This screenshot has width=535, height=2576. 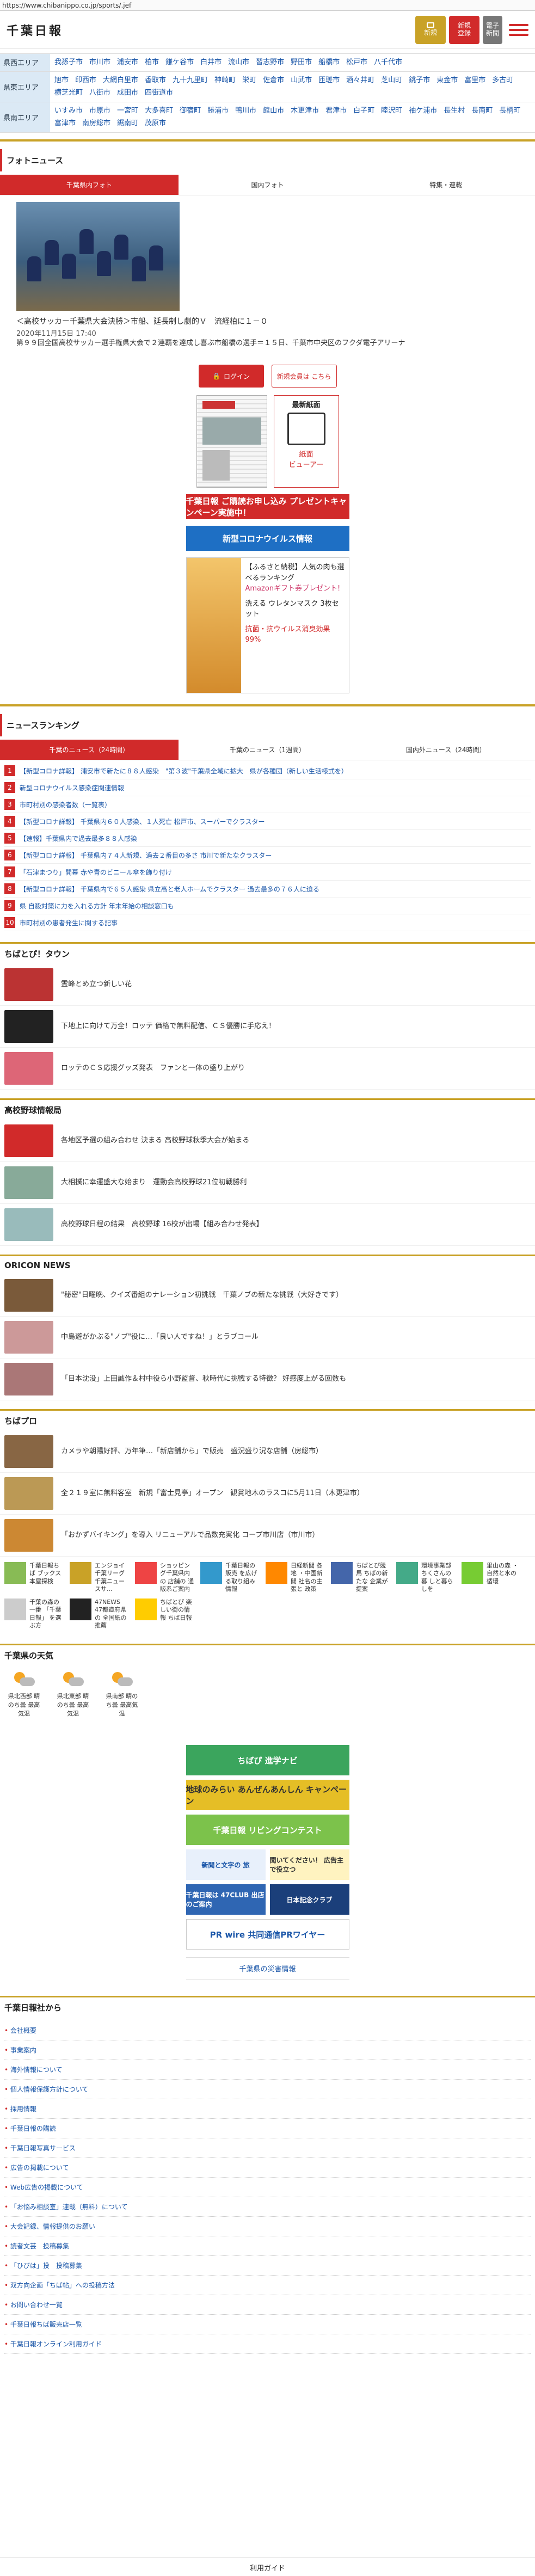 What do you see at coordinates (267, 2246) in the screenshot?
I see `company-link: 読者文芸 投稿募集` at bounding box center [267, 2246].